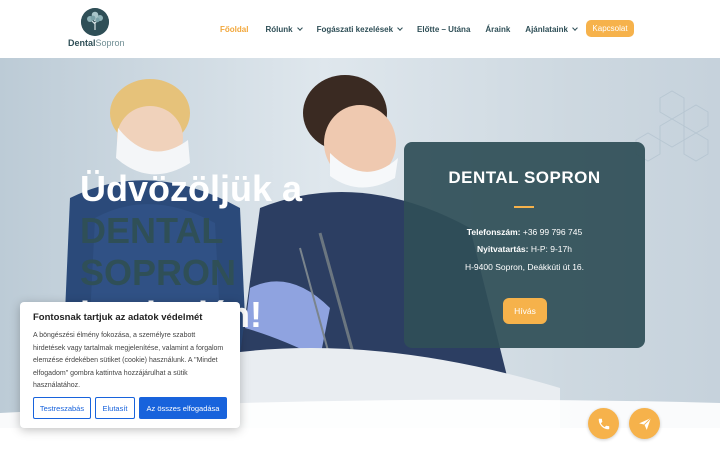  Describe the element at coordinates (279, 29) in the screenshot. I see `nav-item-label: Rólunk` at that location.